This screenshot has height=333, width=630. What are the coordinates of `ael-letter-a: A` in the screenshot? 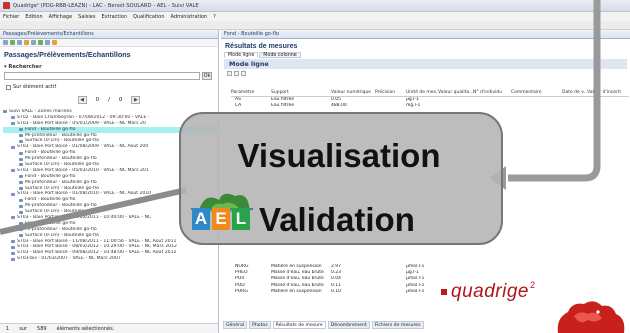 It's located at (201, 219).